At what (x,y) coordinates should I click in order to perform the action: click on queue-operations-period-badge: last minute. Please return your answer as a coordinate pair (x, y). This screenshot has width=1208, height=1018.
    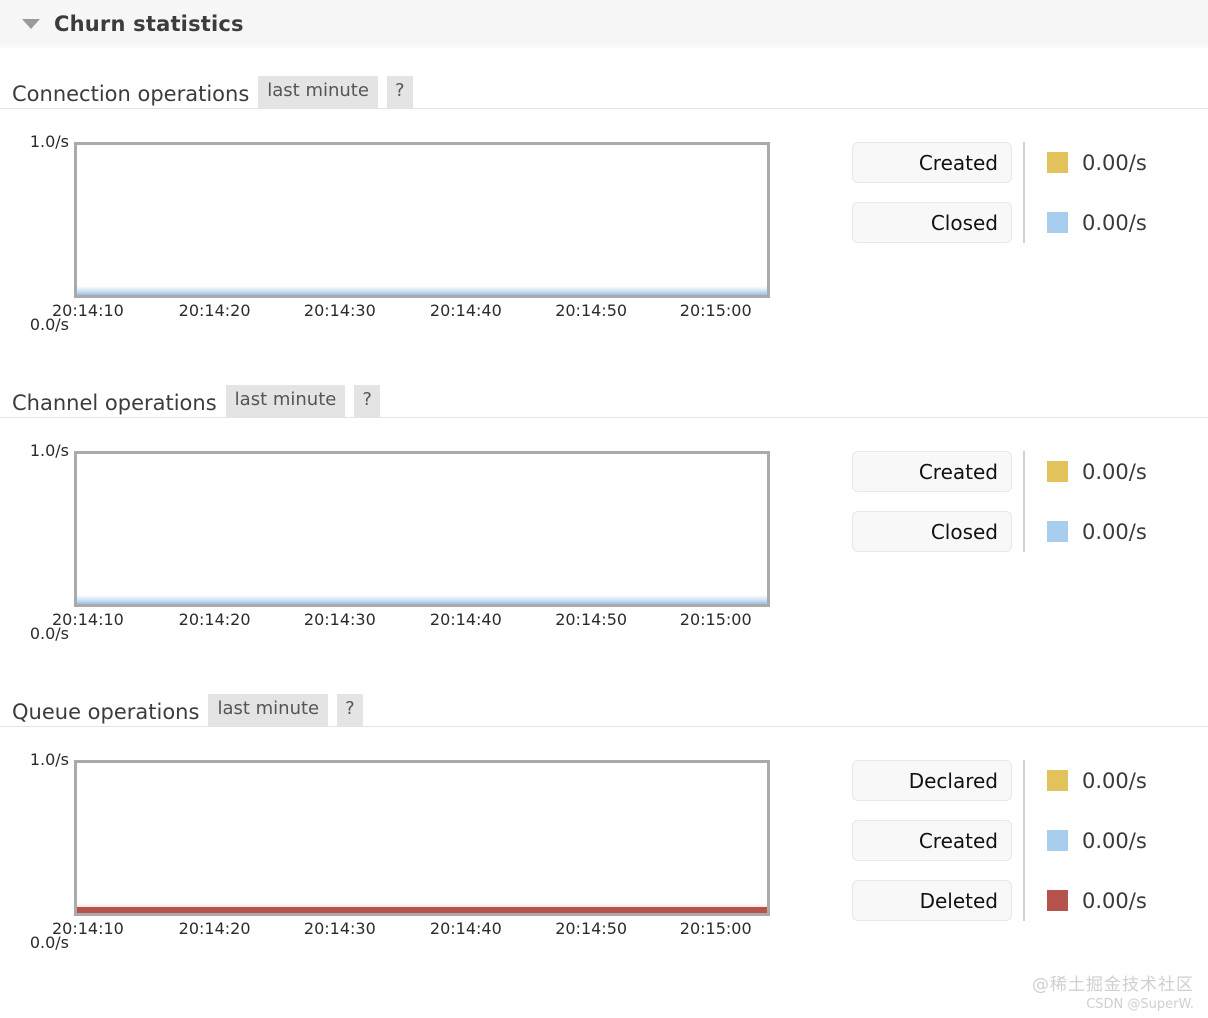
    Looking at the image, I should click on (268, 710).